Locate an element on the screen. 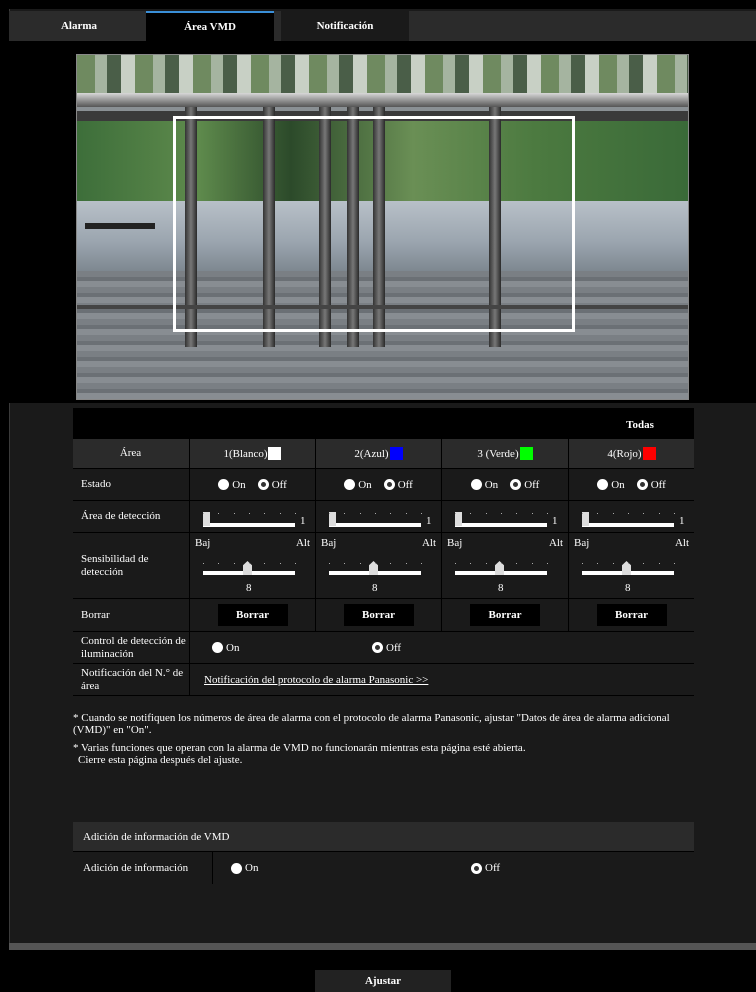 Image resolution: width=756 pixels, height=992 pixels. vmd-info-header: Adición de información de VMD is located at coordinates (383, 837).